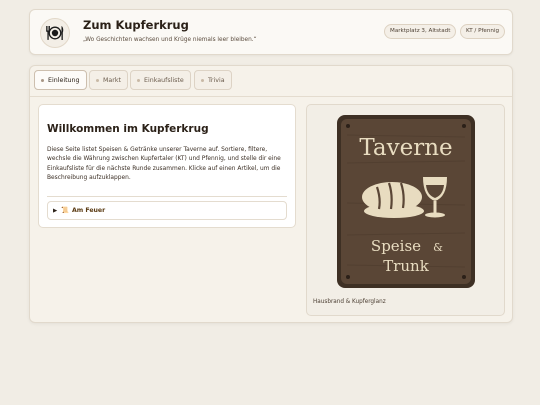  What do you see at coordinates (271, 81) in the screenshot?
I see `tab-bar: Einleitung Markt Einkaufsliste Trivia` at bounding box center [271, 81].